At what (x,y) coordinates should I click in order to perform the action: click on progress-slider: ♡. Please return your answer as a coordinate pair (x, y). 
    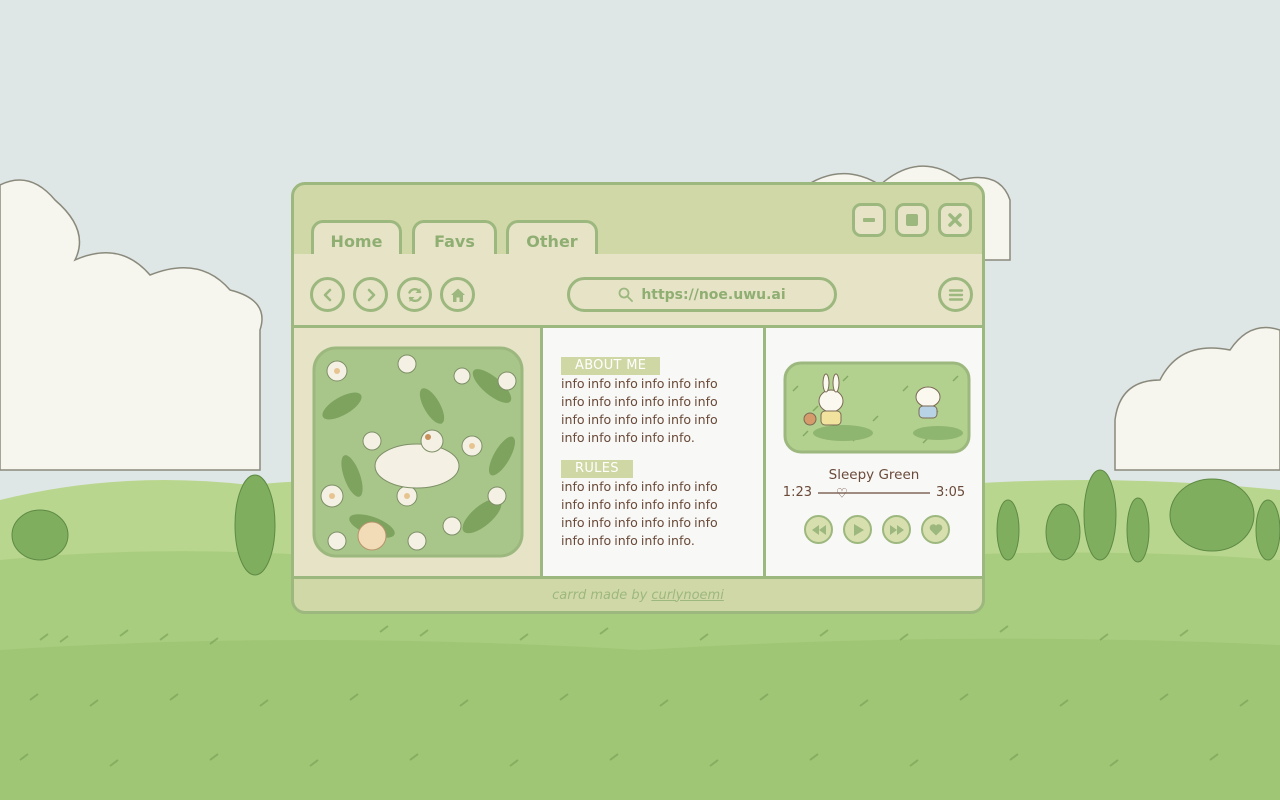
    Looking at the image, I should click on (874, 493).